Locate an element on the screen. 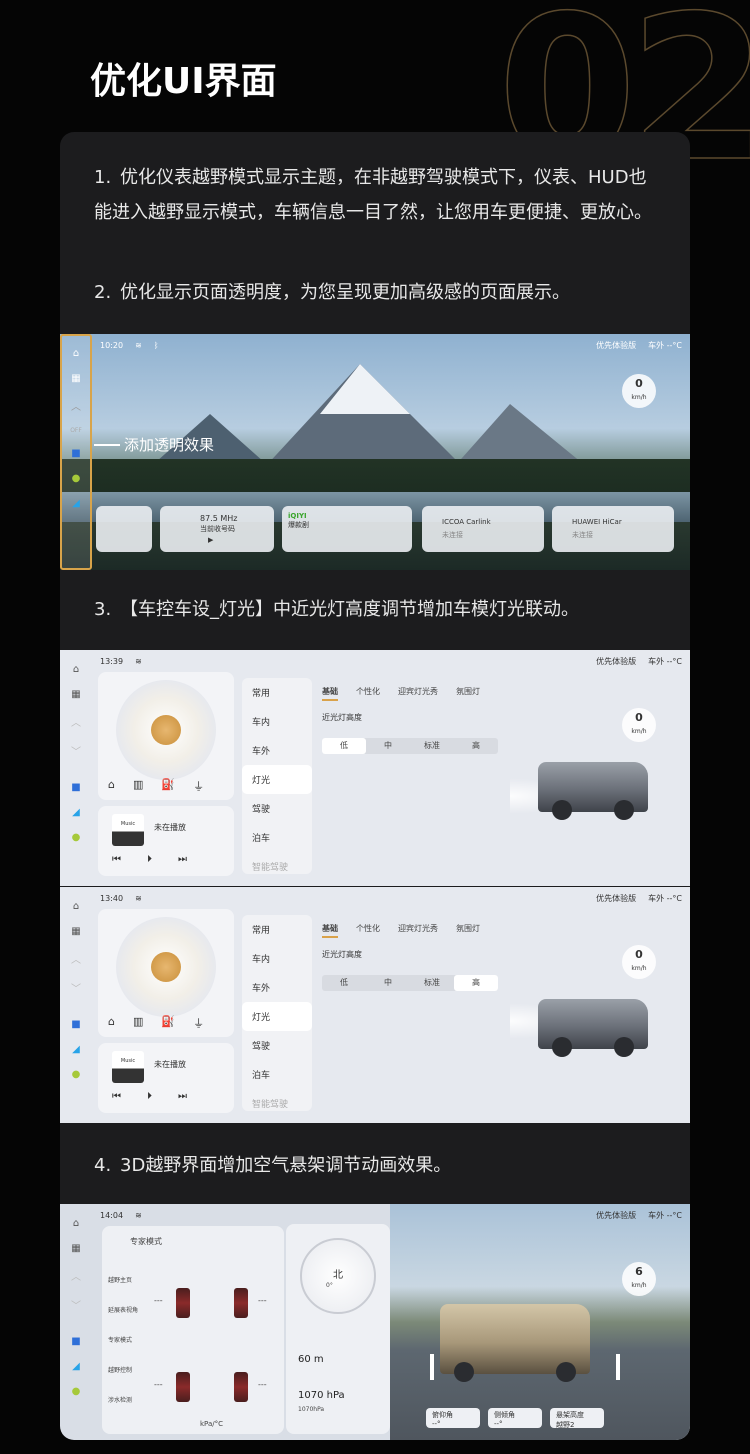 This screenshot has width=750, height=1454. low-beam-label: 近光灯高度 is located at coordinates (342, 954).